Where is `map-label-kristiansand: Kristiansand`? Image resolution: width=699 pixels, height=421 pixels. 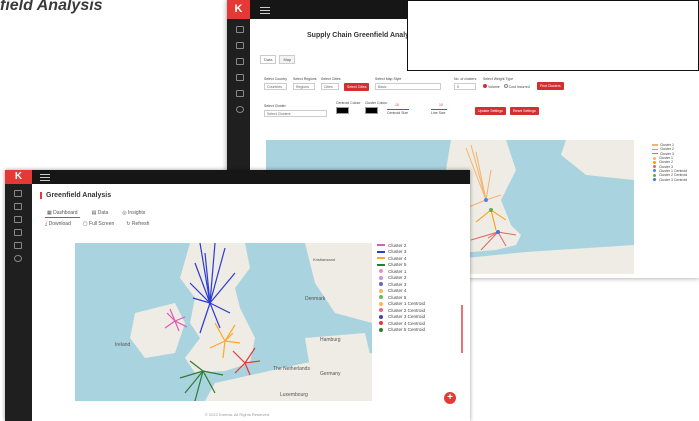 map-label-kristiansand: Kristiansand is located at coordinates (324, 259).